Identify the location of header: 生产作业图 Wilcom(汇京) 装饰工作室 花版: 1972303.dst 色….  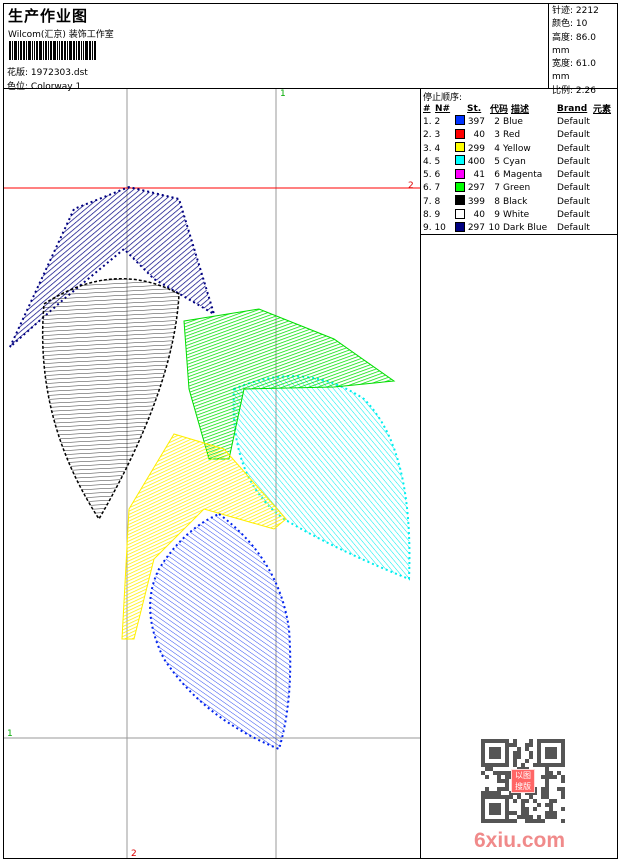
(310, 49).